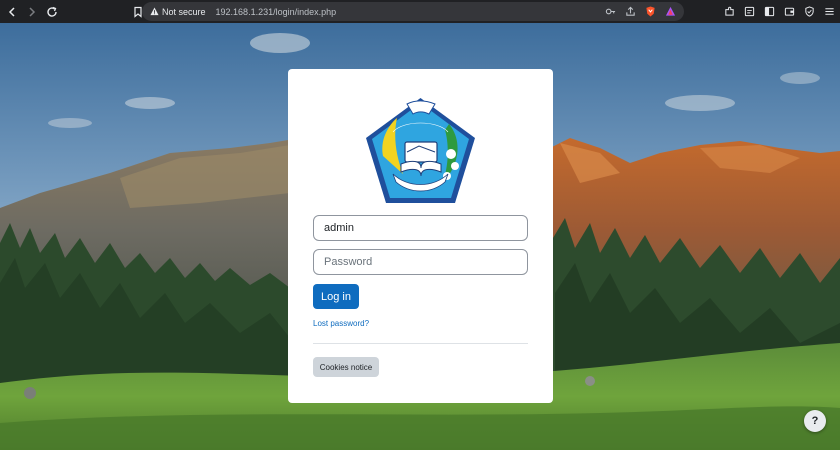 The width and height of the screenshot is (840, 450). I want to click on address-bar: Not secure 192.168.1.231/login/index.php, so click(413, 11).